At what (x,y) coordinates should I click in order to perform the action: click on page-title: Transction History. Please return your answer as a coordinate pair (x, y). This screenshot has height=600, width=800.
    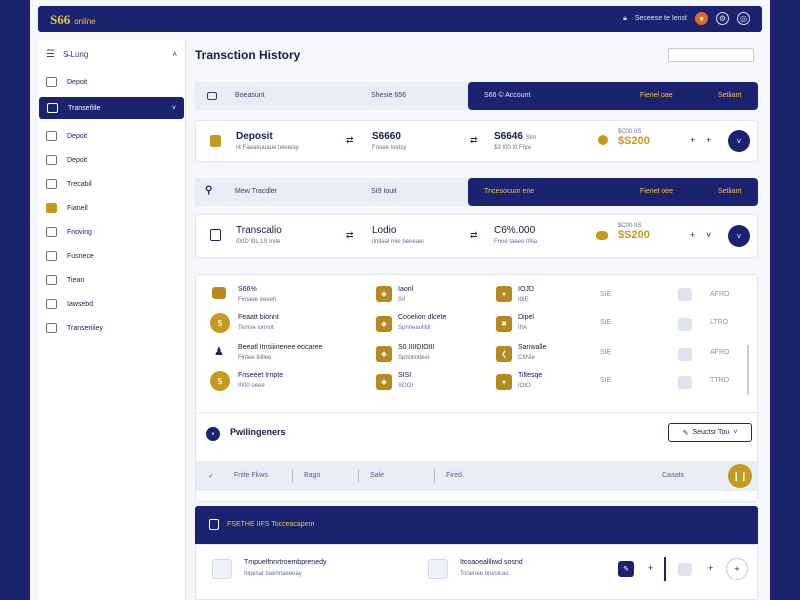
    Looking at the image, I should click on (248, 55).